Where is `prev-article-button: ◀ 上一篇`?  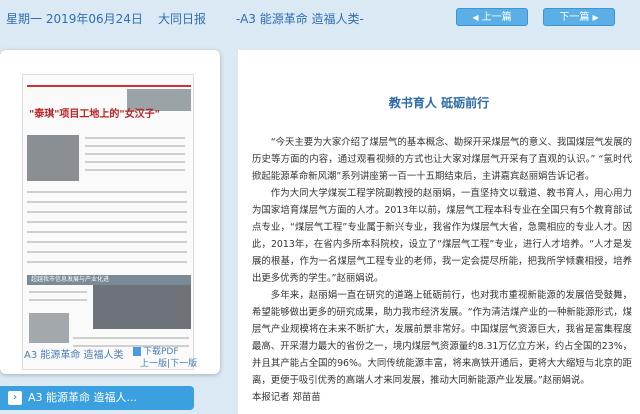 prev-article-button: ◀ 上一篇 is located at coordinates (492, 17).